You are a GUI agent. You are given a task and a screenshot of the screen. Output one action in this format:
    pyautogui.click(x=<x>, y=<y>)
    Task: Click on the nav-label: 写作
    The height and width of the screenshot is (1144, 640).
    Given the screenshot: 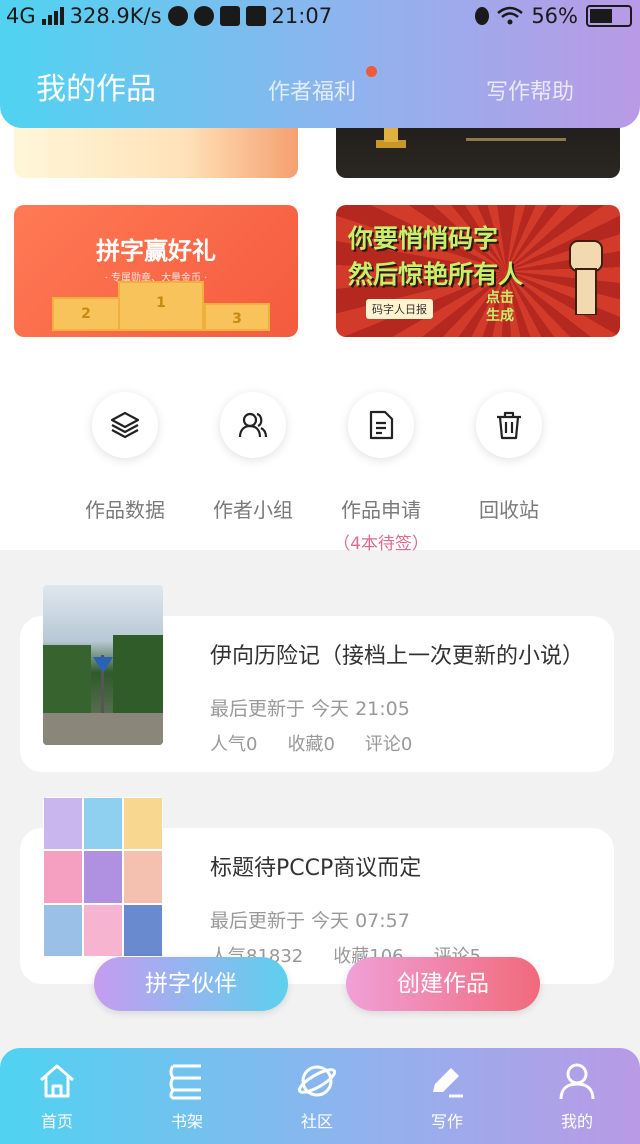 What is the action you would take?
    pyautogui.click(x=446, y=1121)
    